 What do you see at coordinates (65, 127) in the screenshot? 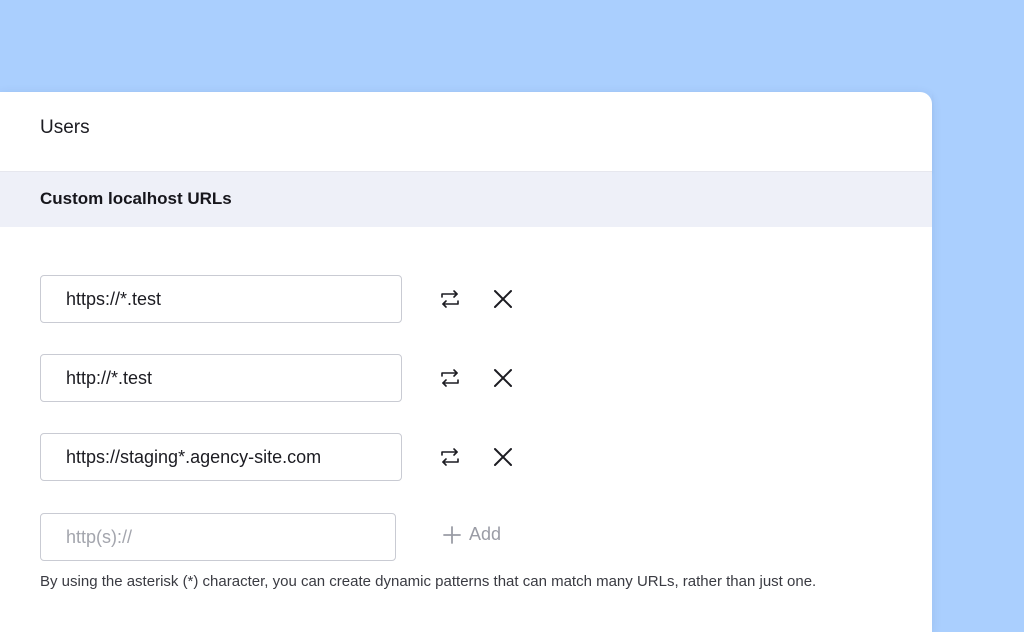
I see `page-title: Users` at bounding box center [65, 127].